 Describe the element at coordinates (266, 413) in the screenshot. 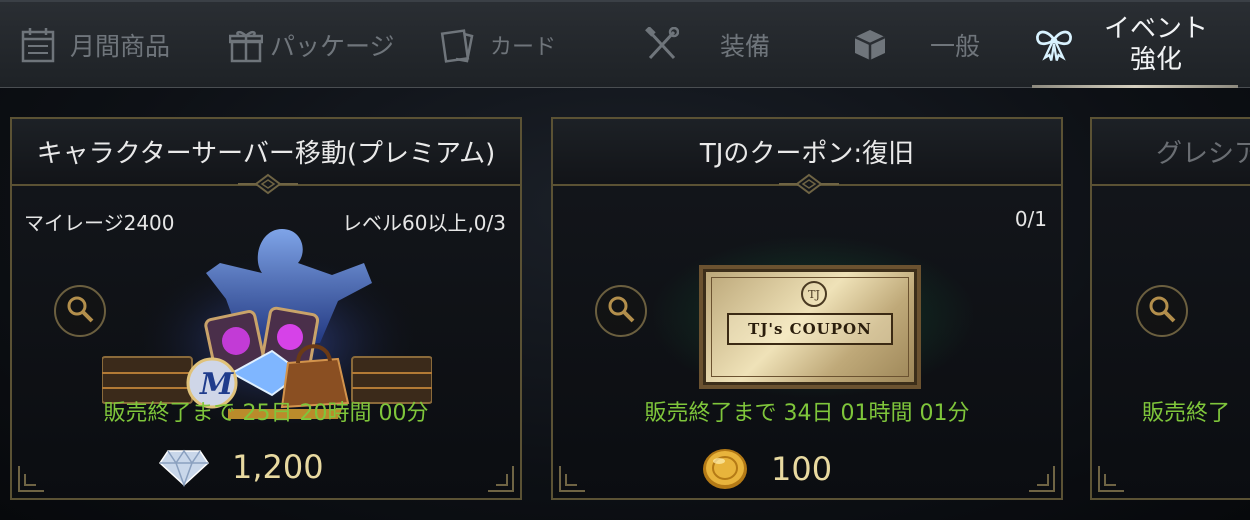

I see `sale-end-timer: 販売終了まで 25日 20時間 00分` at that location.